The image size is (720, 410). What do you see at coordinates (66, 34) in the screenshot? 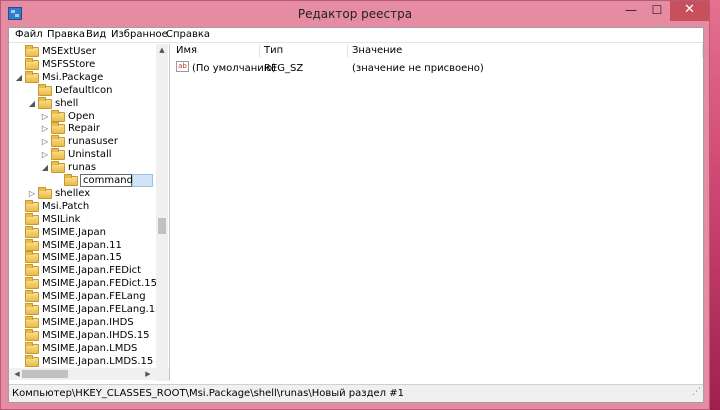
I see `menu-edit: Правка` at bounding box center [66, 34].